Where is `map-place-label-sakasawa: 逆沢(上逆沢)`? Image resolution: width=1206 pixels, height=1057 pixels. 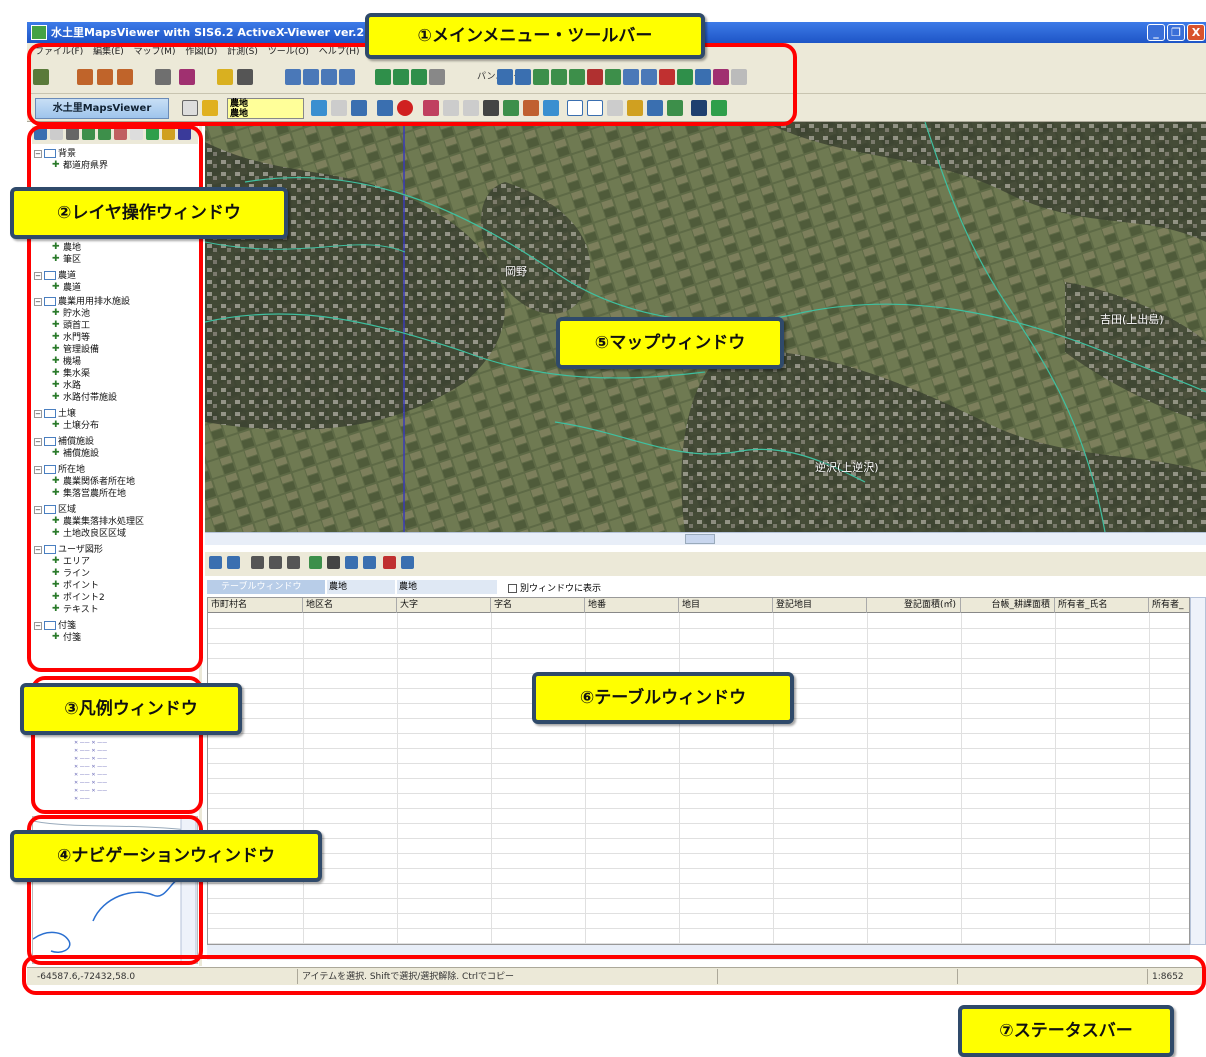 map-place-label-sakasawa: 逆沢(上逆沢) is located at coordinates (847, 467).